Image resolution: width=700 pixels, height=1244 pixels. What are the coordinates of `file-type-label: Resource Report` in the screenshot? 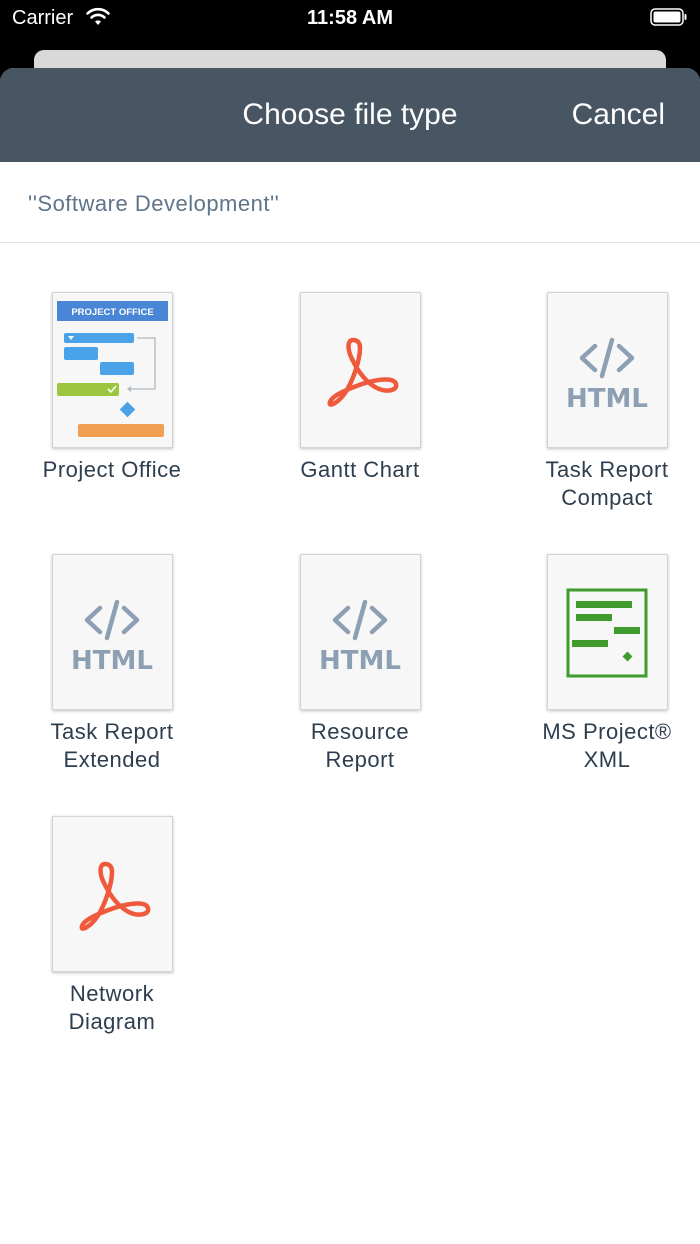 It's located at (360, 745).